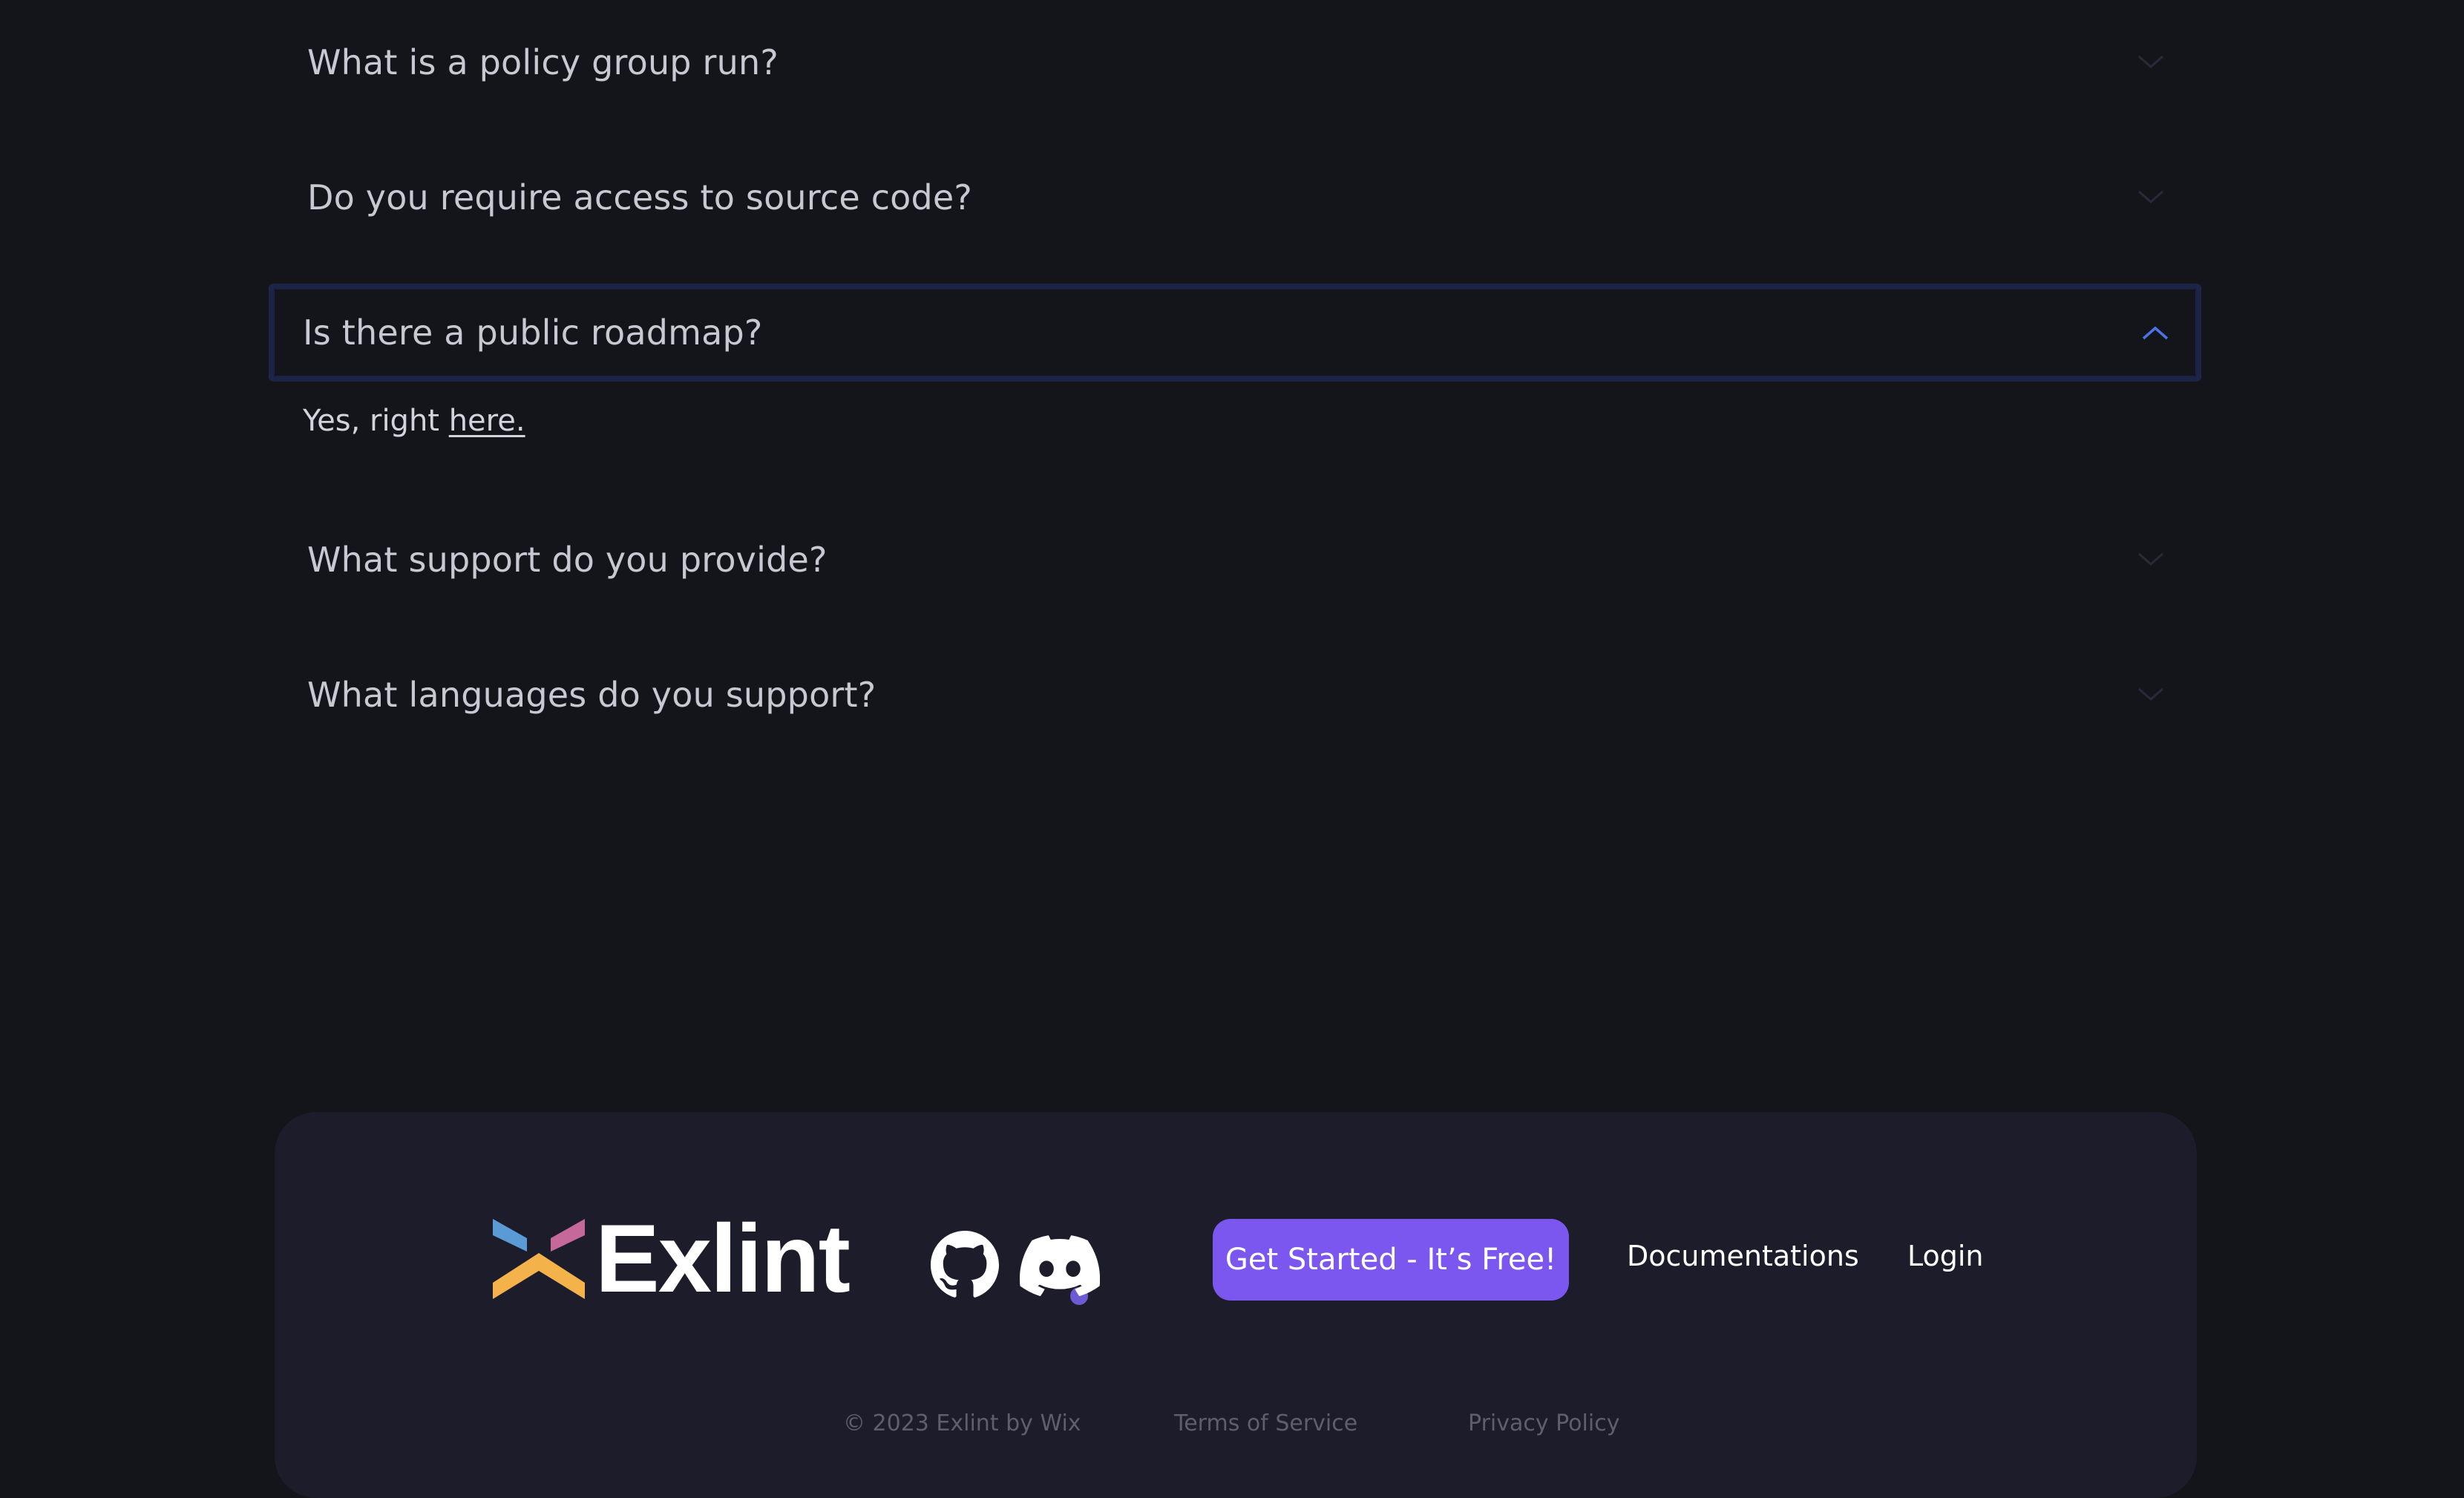 This screenshot has width=2464, height=1498. I want to click on exlint-logo-icon, so click(539, 1259).